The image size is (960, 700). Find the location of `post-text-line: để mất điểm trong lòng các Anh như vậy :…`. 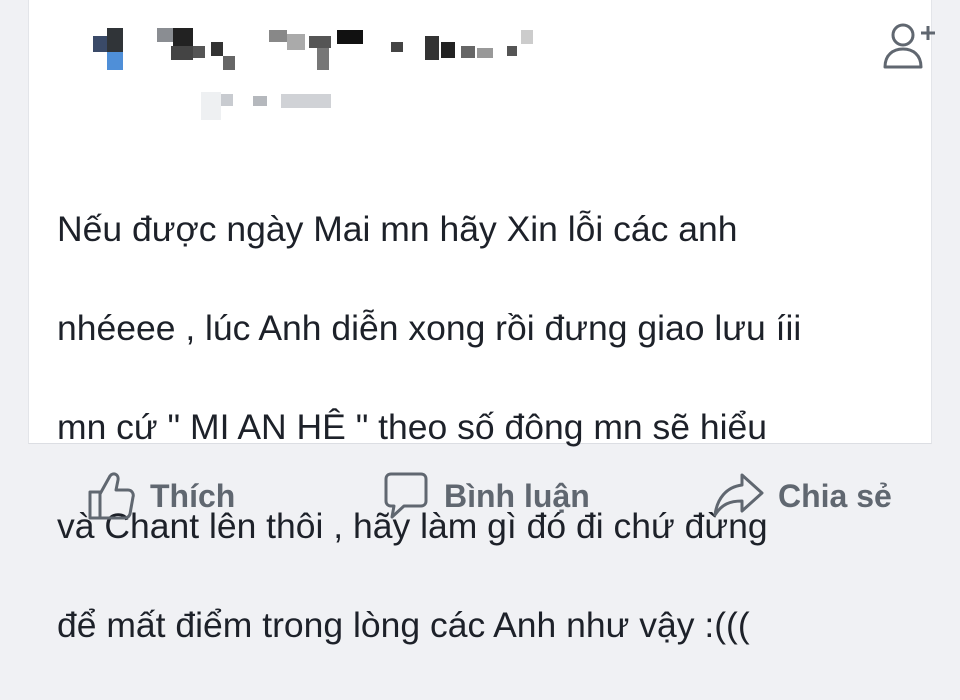

post-text-line: để mất điểm trong lòng các Anh như vậy :… is located at coordinates (403, 624).